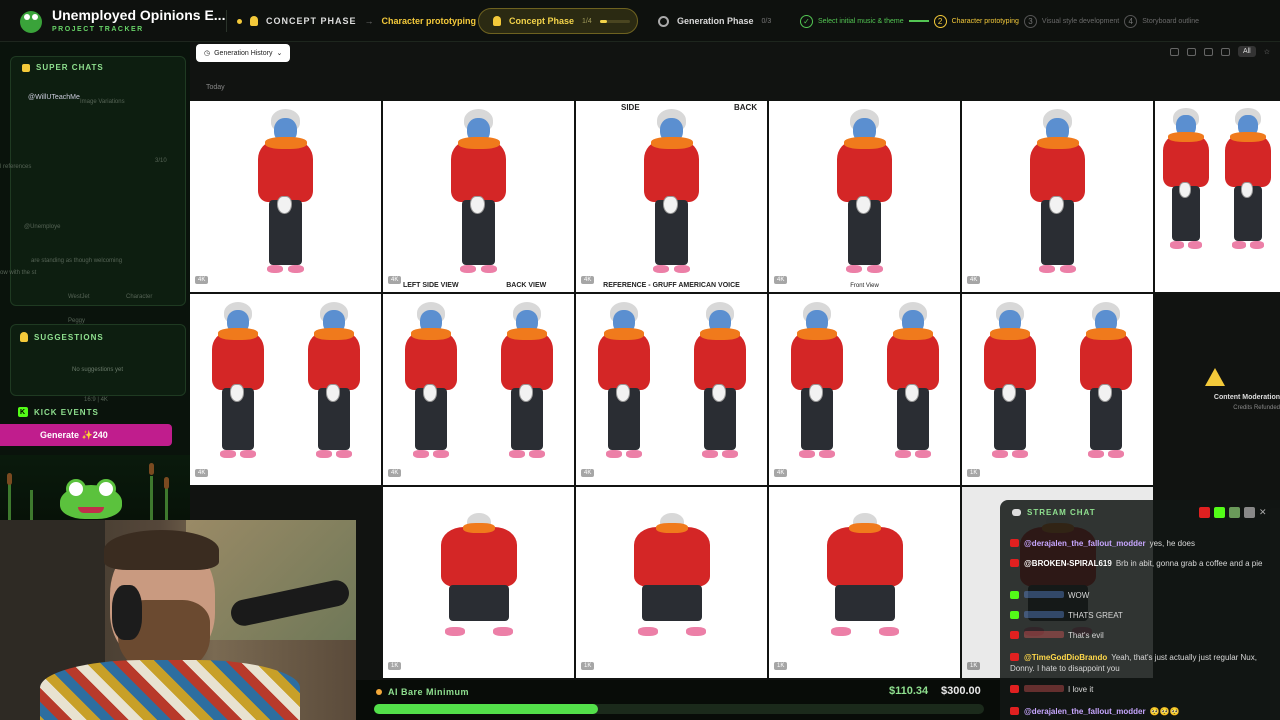  I want to click on status-dot-icon, so click(239, 21).